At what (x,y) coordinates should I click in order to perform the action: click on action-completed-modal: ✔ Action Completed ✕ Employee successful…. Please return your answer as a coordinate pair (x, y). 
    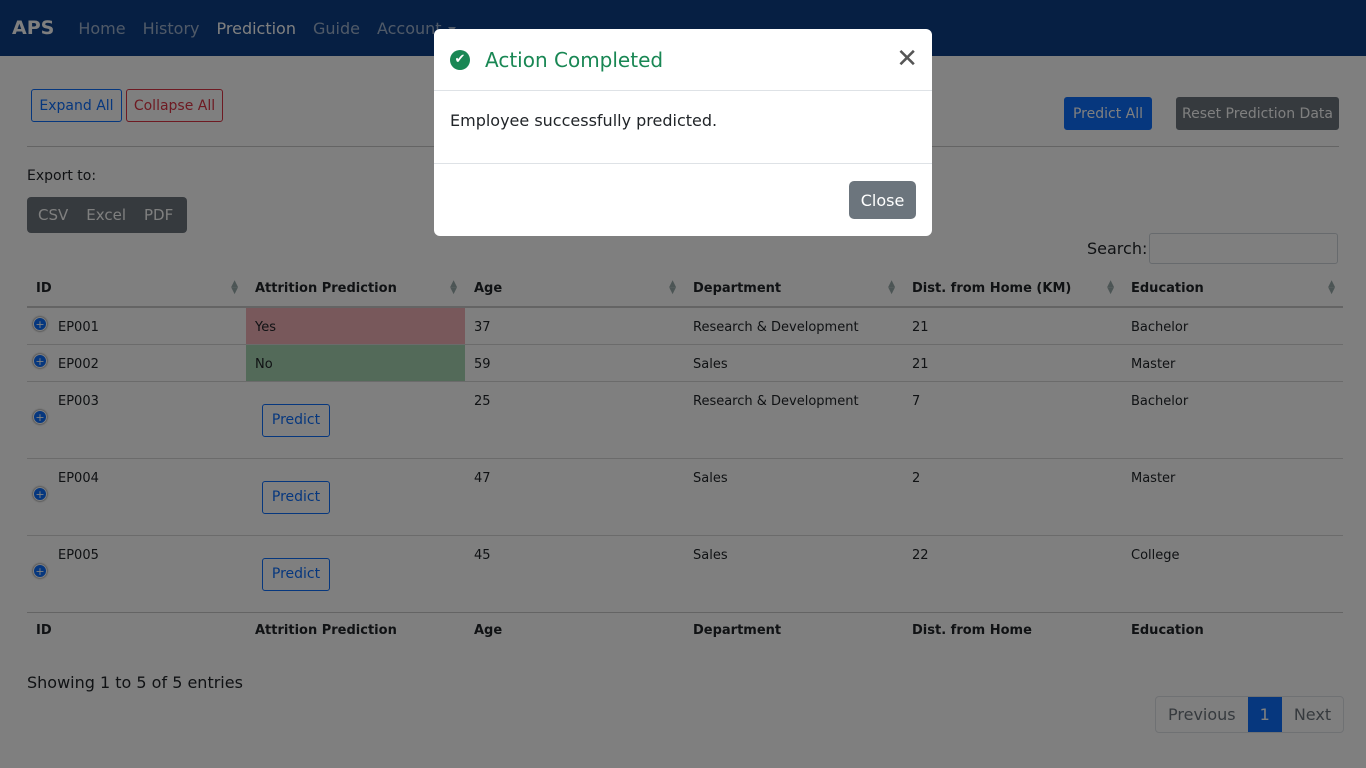
    Looking at the image, I should click on (683, 132).